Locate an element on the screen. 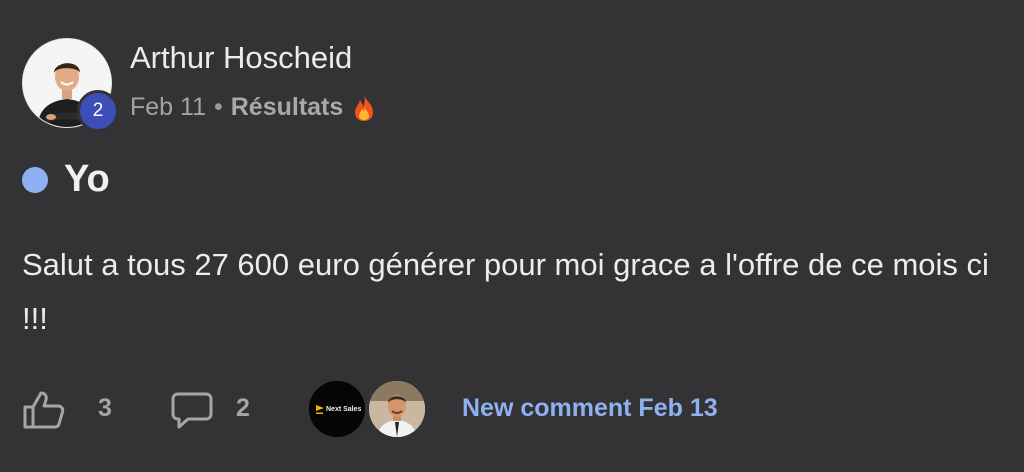 The width and height of the screenshot is (1024, 472). post-title: Yo is located at coordinates (87, 179).